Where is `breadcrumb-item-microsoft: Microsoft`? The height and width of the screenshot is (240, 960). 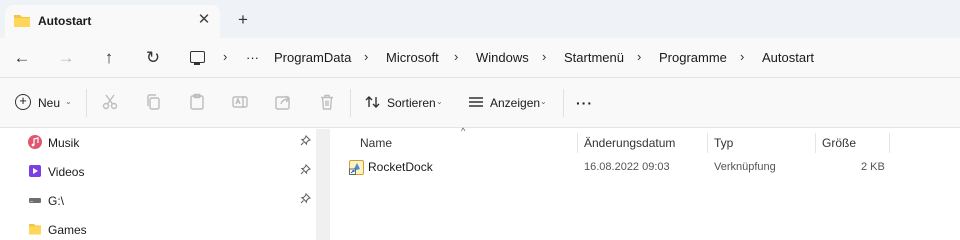
breadcrumb-item-microsoft: Microsoft is located at coordinates (412, 57).